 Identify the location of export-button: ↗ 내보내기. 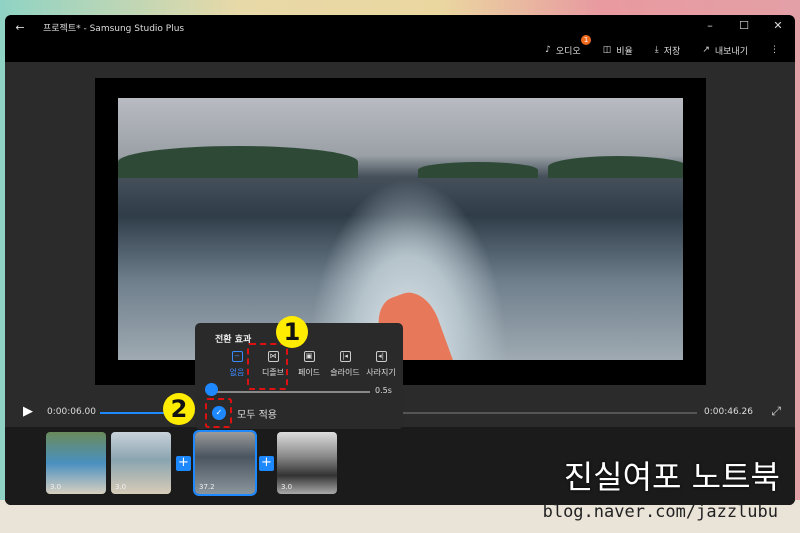
(725, 50).